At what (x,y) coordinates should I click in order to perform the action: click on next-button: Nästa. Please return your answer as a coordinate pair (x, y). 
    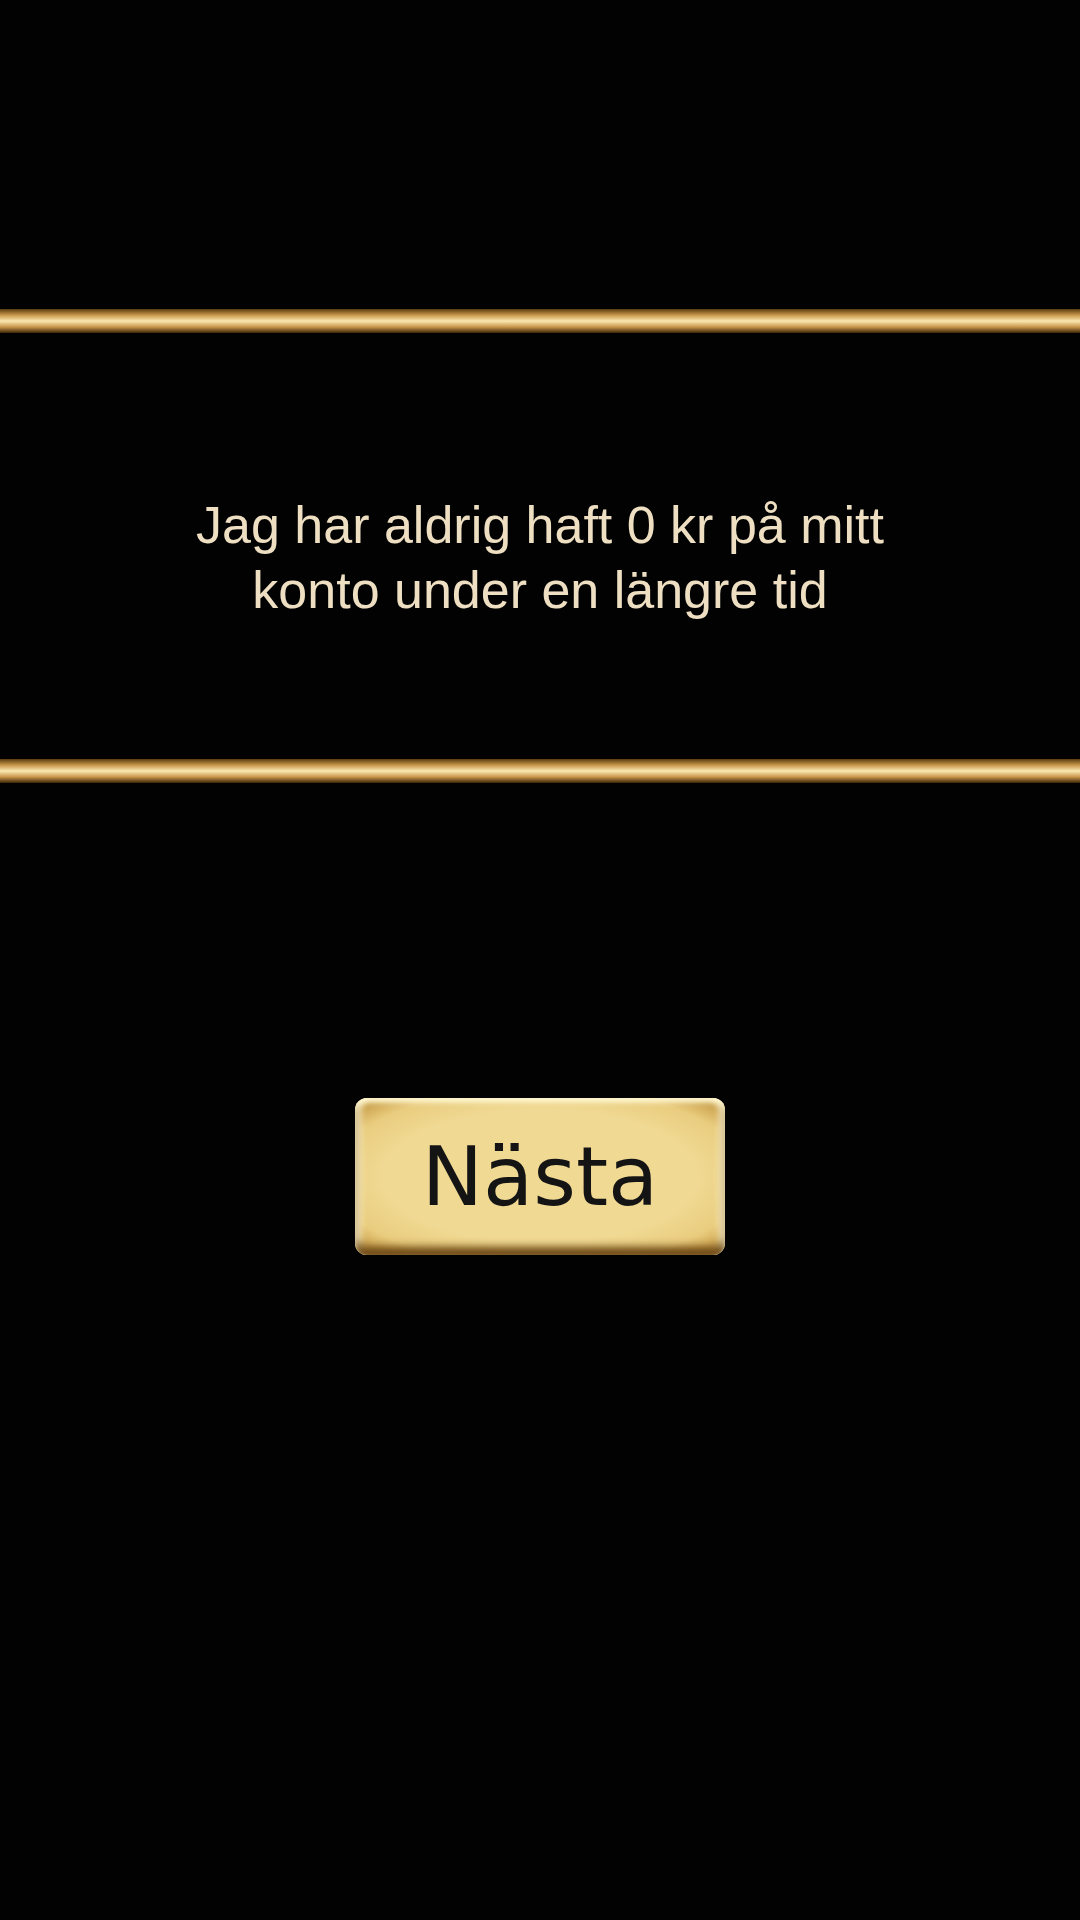
    Looking at the image, I should click on (540, 1176).